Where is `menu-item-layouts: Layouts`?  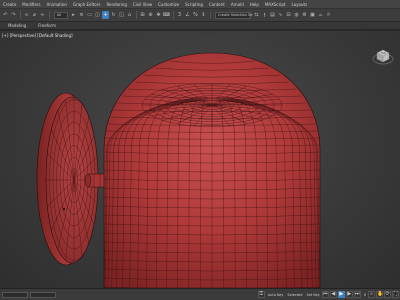 menu-item-layouts: Layouts is located at coordinates (299, 4).